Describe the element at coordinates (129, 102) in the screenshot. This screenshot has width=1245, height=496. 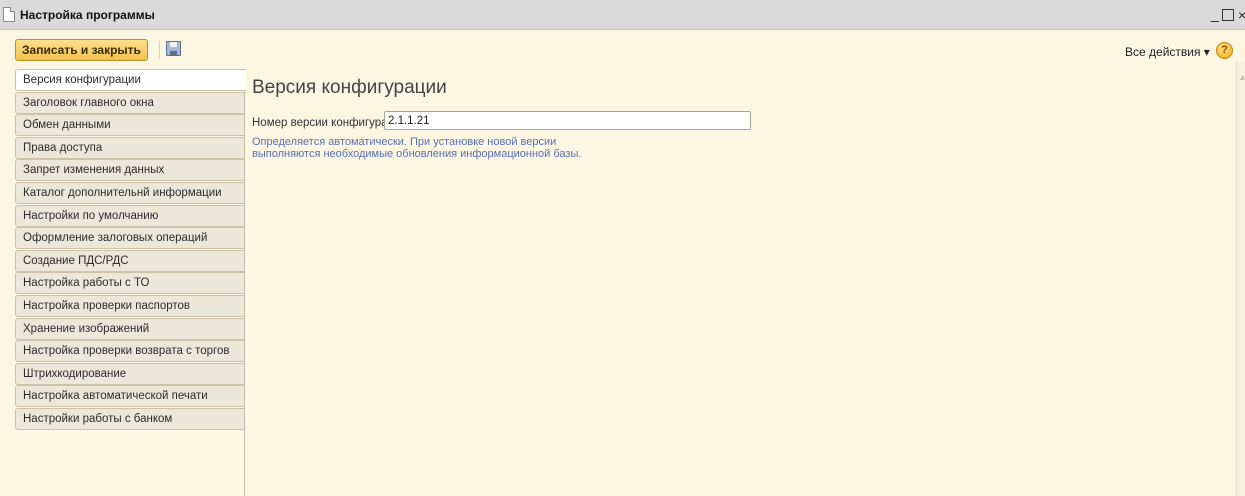
I see `sidebar-tab: Заголовок главного окна` at that location.